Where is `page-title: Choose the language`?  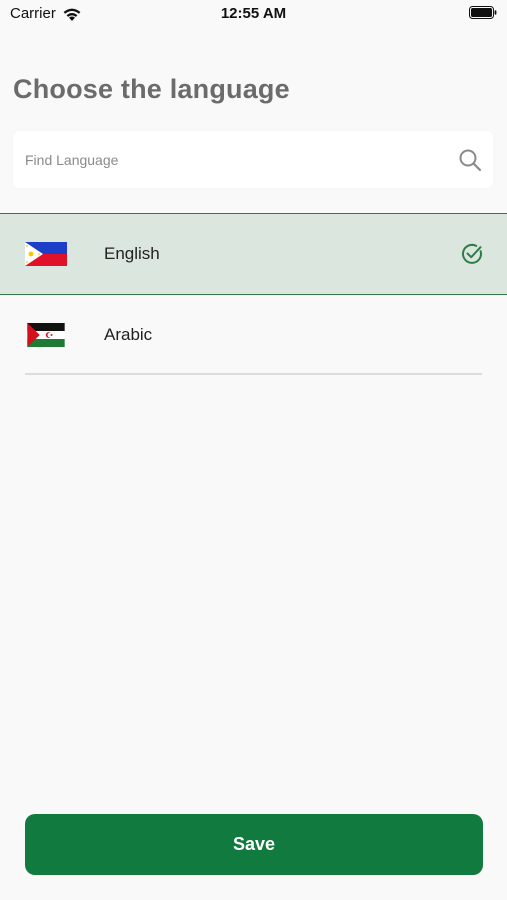 page-title: Choose the language is located at coordinates (151, 89).